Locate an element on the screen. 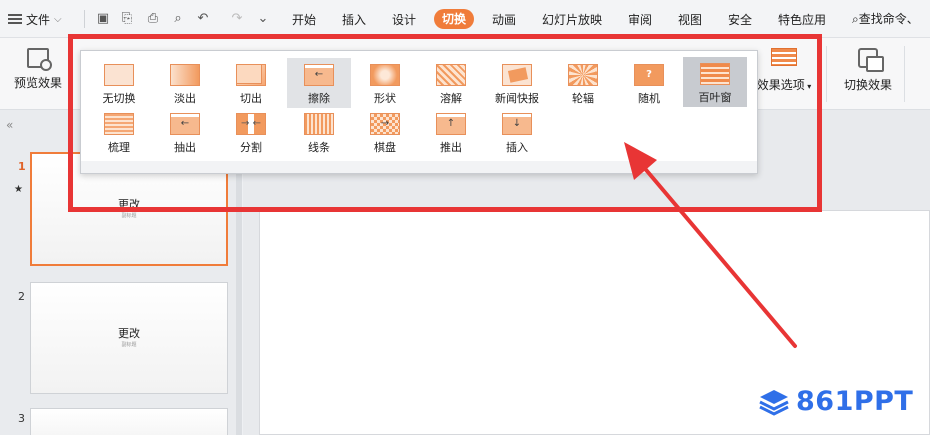  layers-logo-icon is located at coordinates (774, 402).